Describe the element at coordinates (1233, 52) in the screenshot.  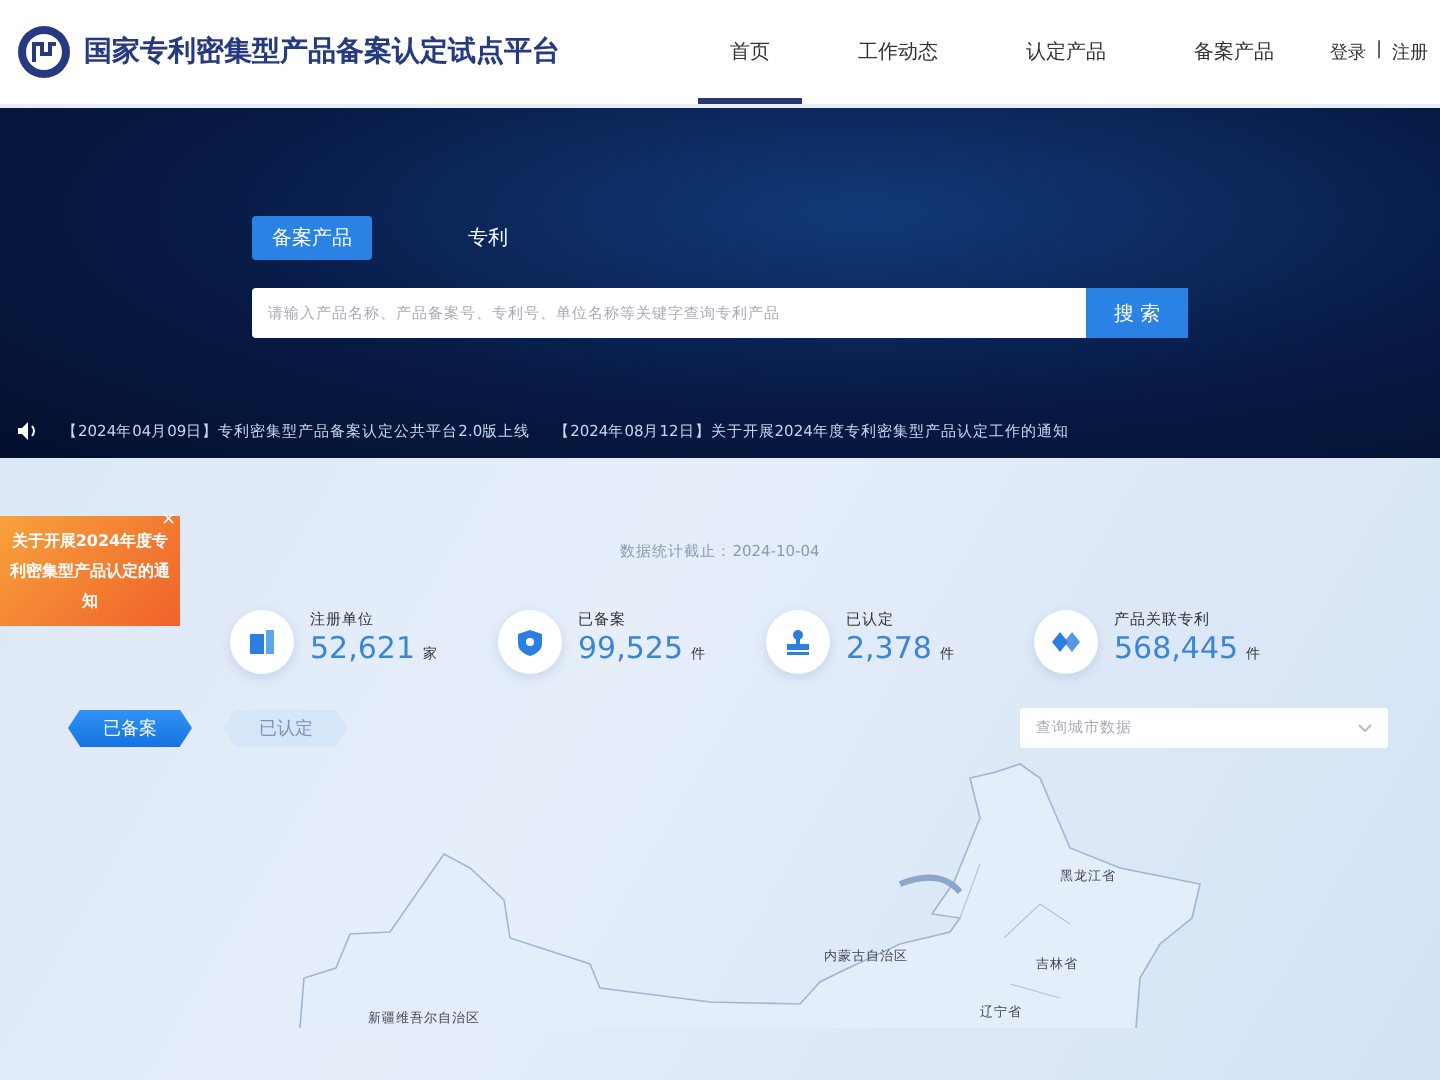
I see `nav-link: 备案产品` at that location.